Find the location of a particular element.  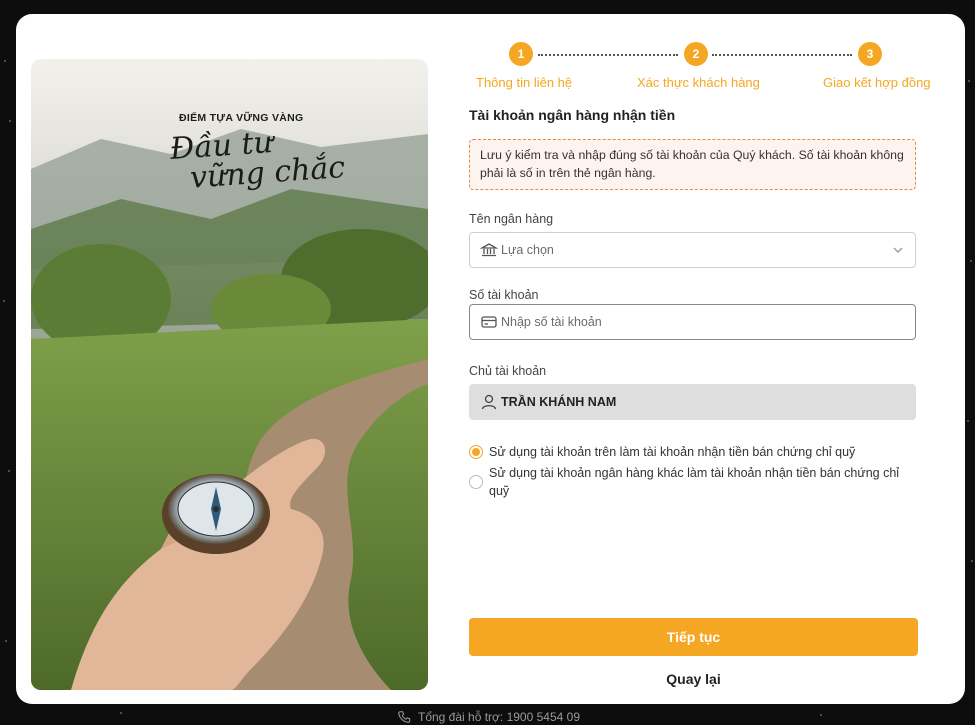

footer-hotline: Tổng đài hỗ trợ: 1900 5454 09 is located at coordinates (488, 717).